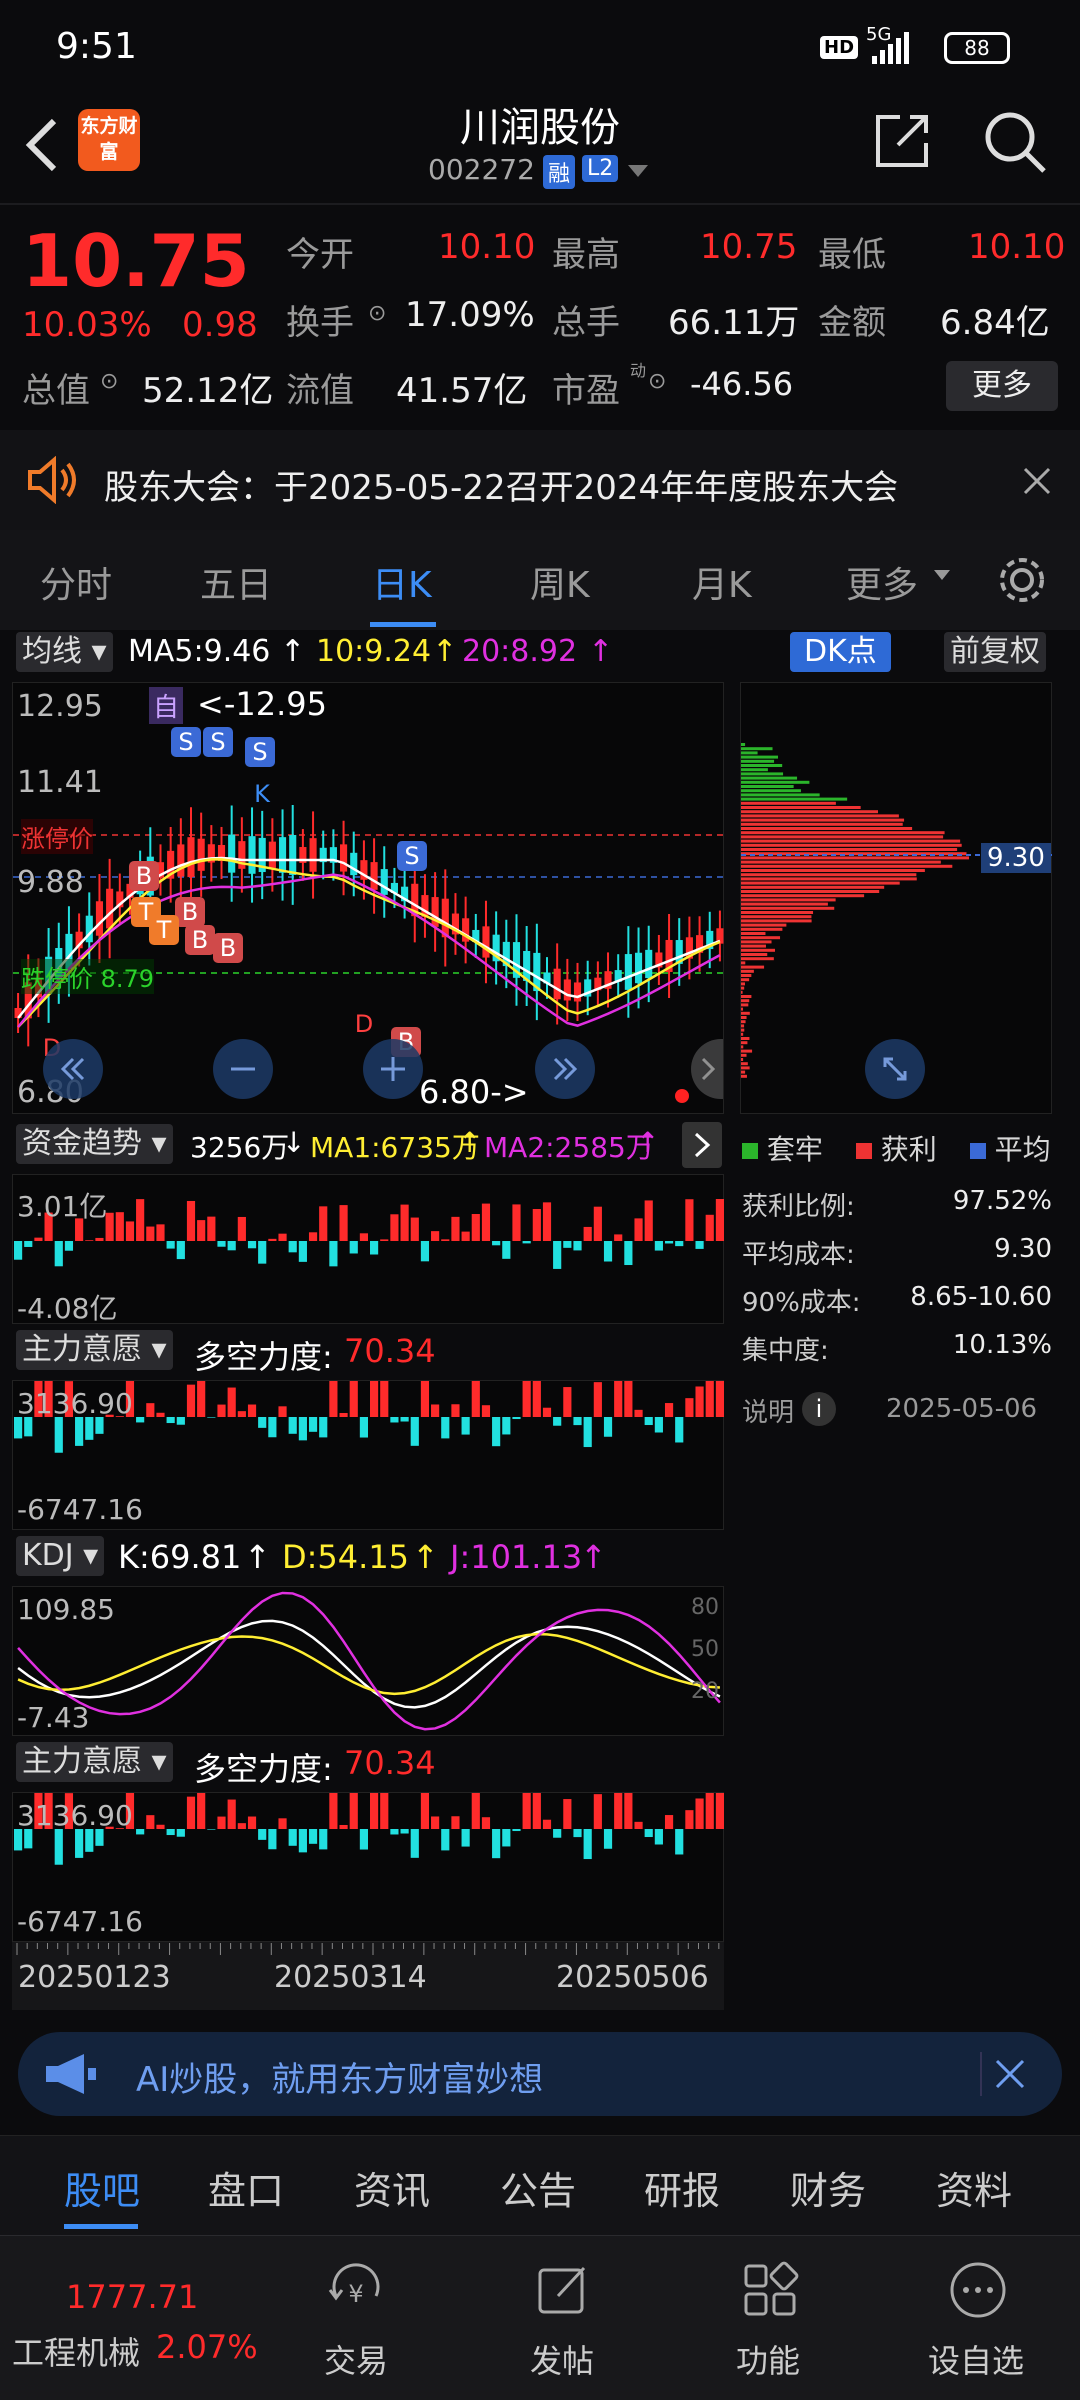  What do you see at coordinates (263, 1769) in the screenshot?
I see `power-label-2: 多空力度:` at bounding box center [263, 1769].